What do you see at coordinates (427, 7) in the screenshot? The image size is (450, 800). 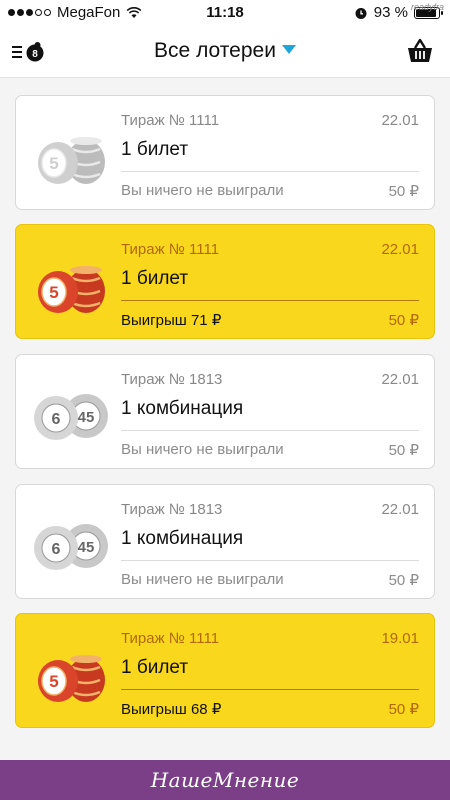 I see `watermark-text: readyfra` at bounding box center [427, 7].